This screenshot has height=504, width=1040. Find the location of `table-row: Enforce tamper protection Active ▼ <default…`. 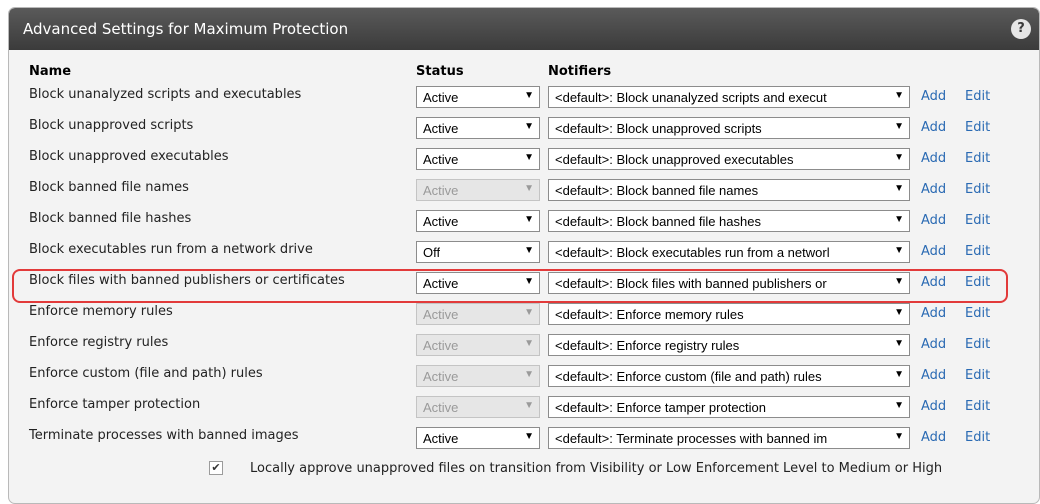

table-row: Enforce tamper protection Active ▼ <default… is located at coordinates (524, 407).